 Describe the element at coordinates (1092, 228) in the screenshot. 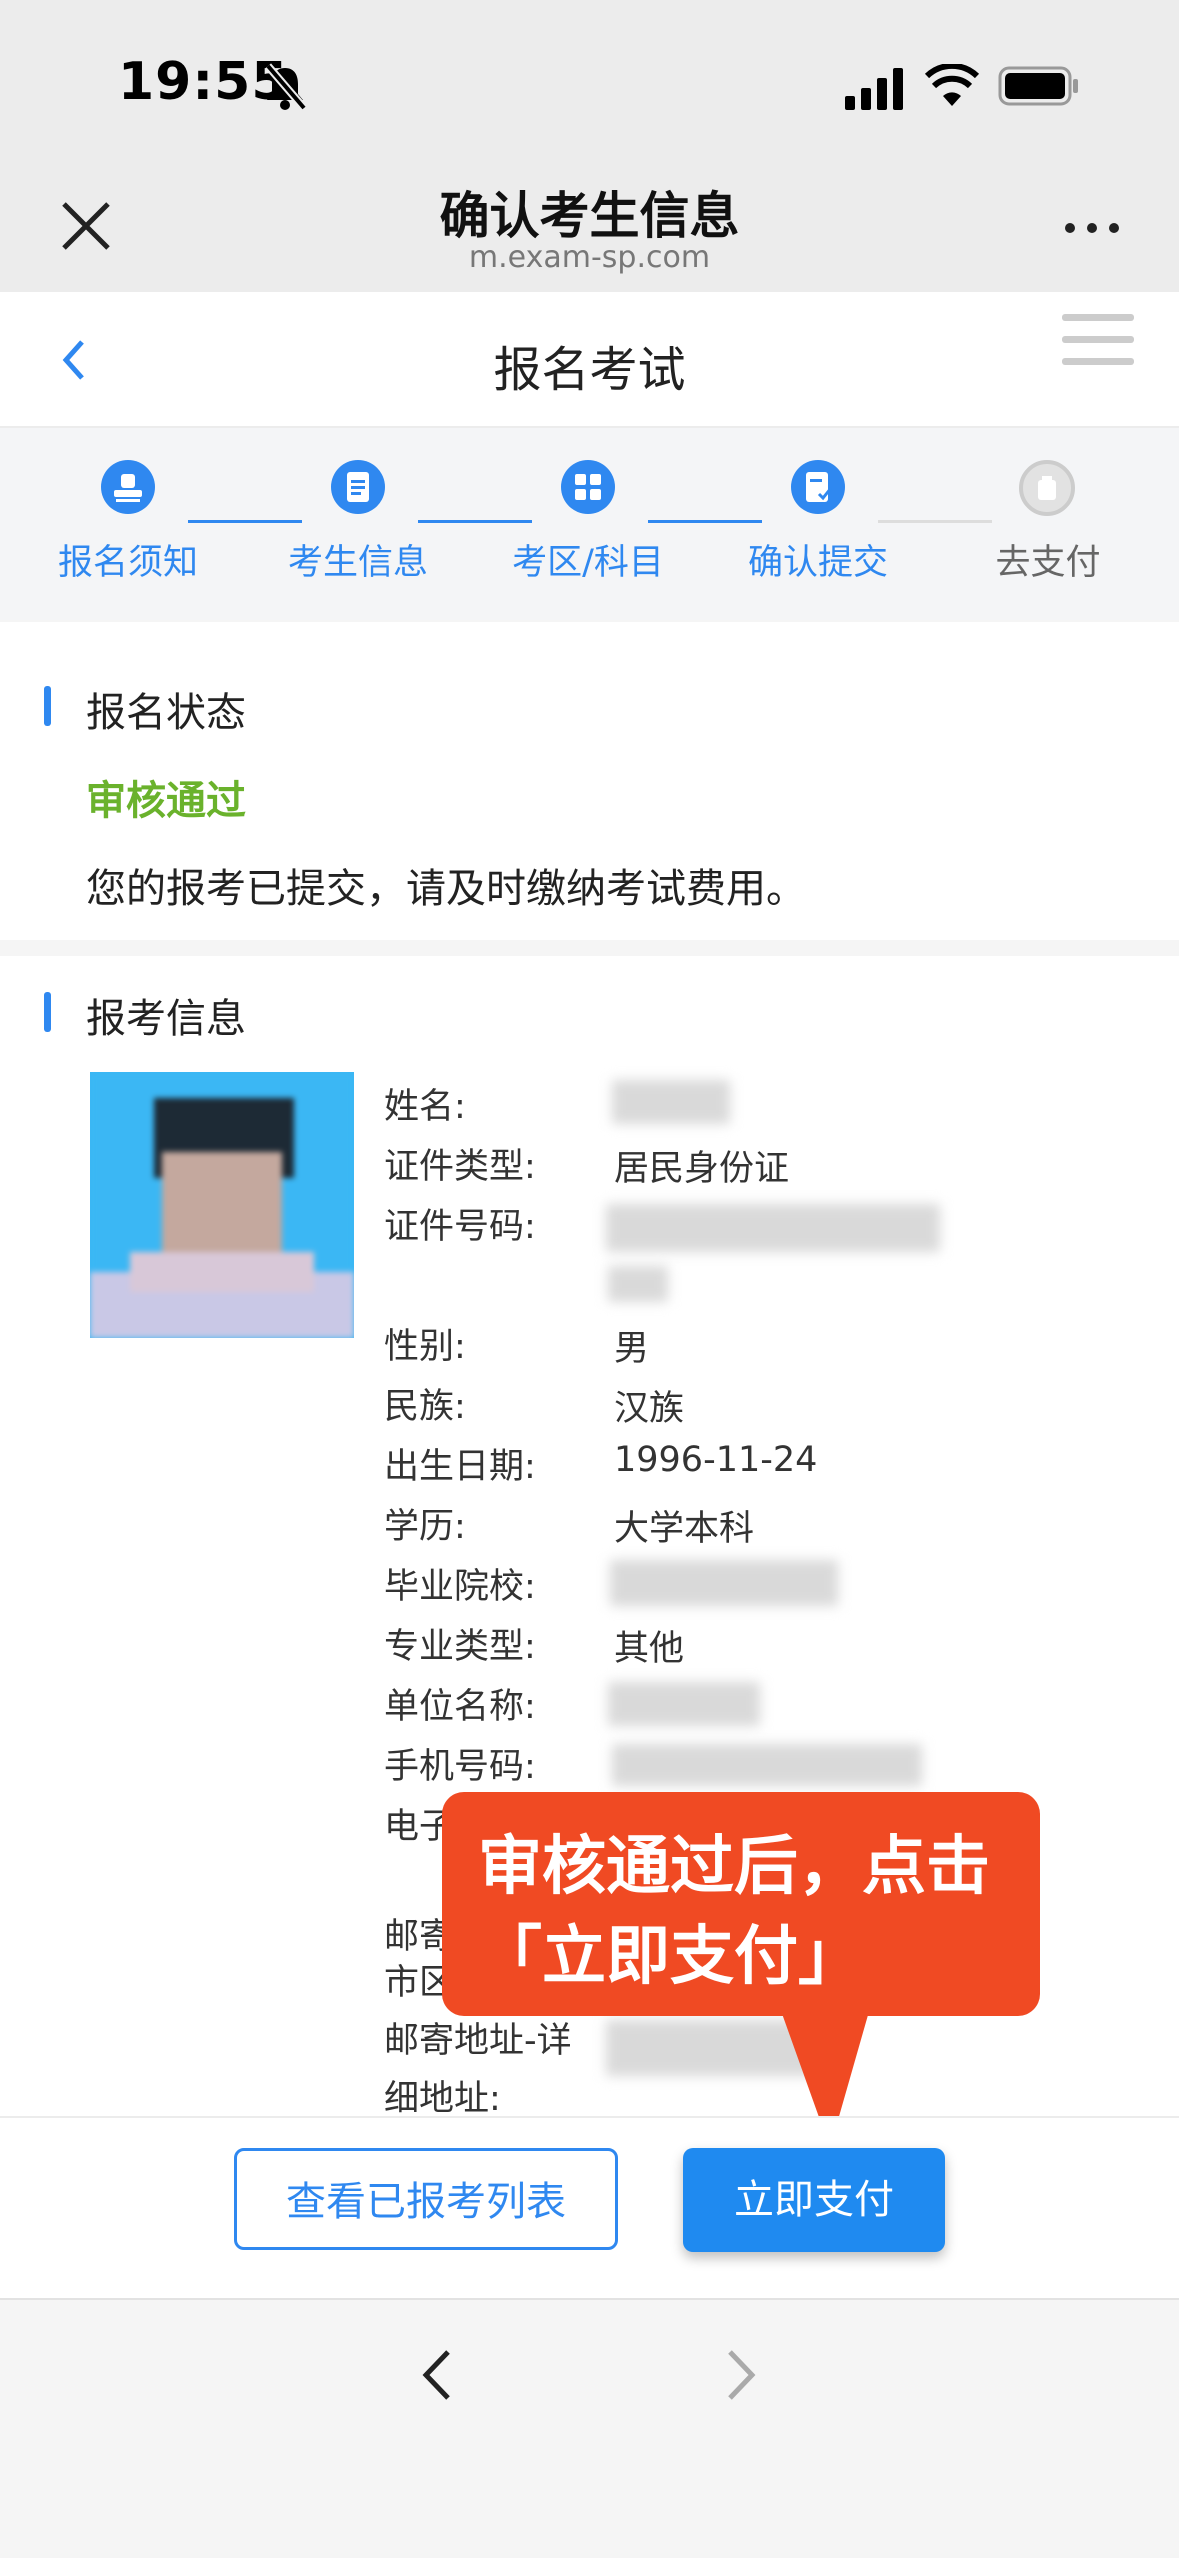

I see `more-icon` at that location.